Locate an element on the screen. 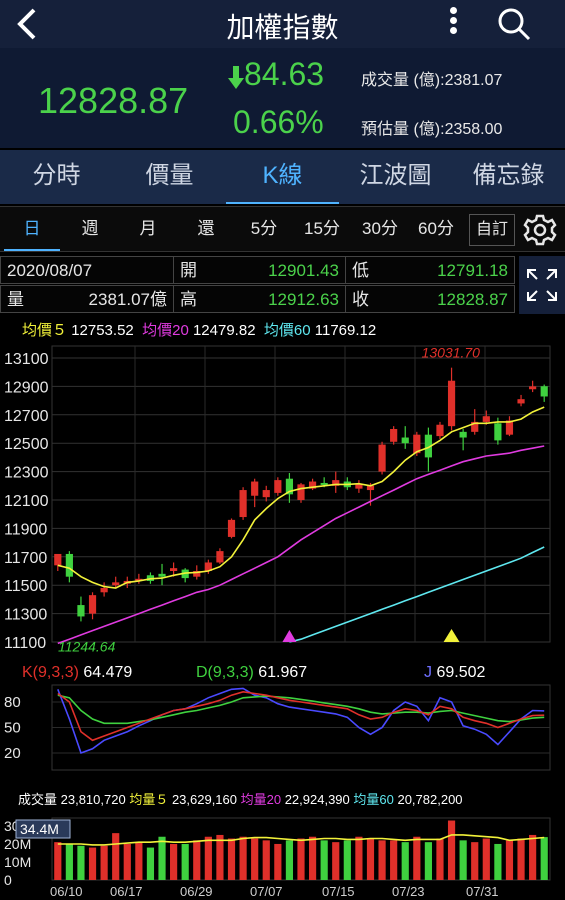 This screenshot has width=565, height=900. period-day: 日 is located at coordinates (32, 229).